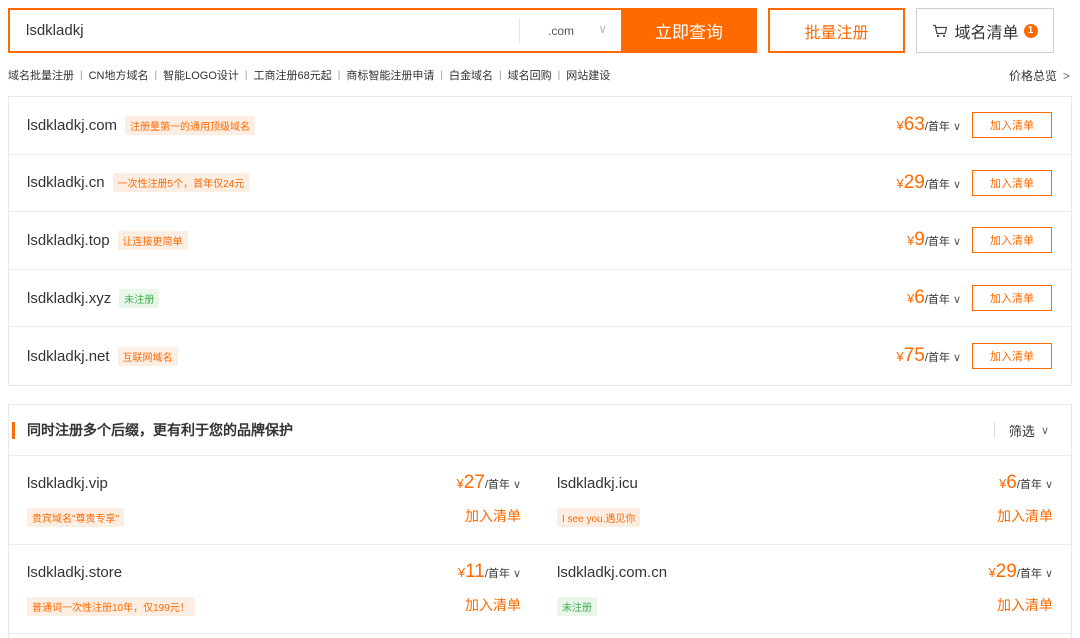  What do you see at coordinates (994, 430) in the screenshot?
I see `divider` at bounding box center [994, 430].